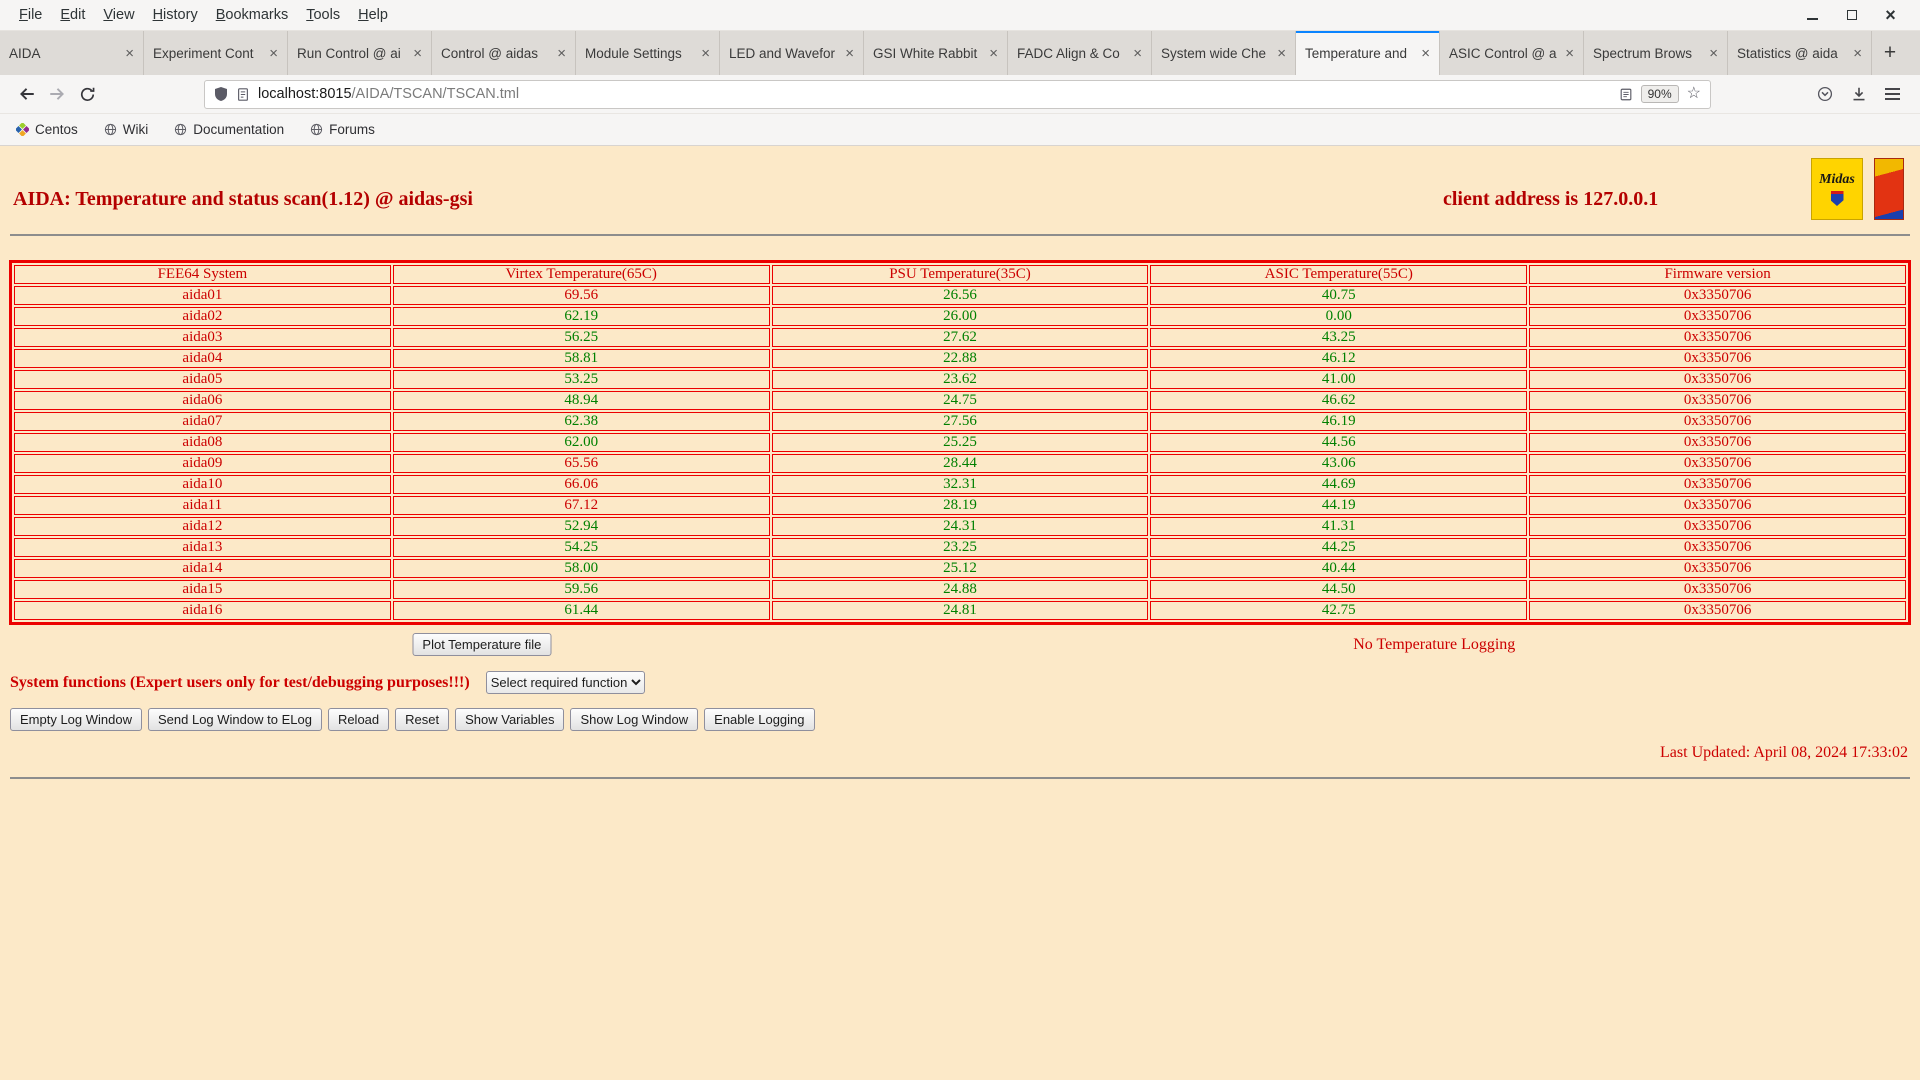 Image resolution: width=1920 pixels, height=1080 pixels. I want to click on back-icon, so click(27, 94).